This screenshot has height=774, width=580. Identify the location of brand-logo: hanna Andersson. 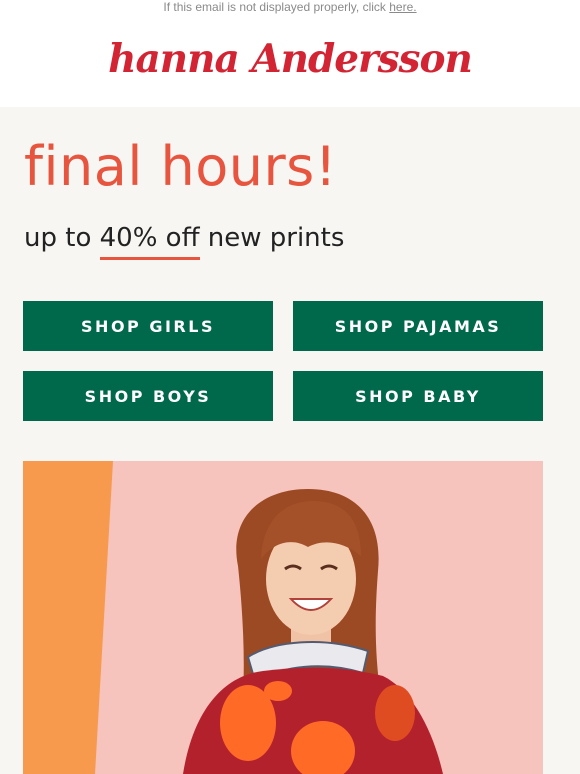
(290, 59).